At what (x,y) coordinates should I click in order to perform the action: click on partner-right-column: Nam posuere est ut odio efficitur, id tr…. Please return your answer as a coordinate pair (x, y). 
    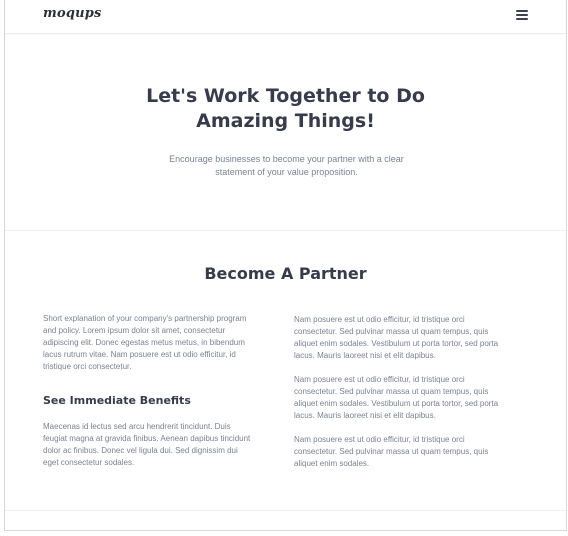
    Looking at the image, I should click on (401, 392).